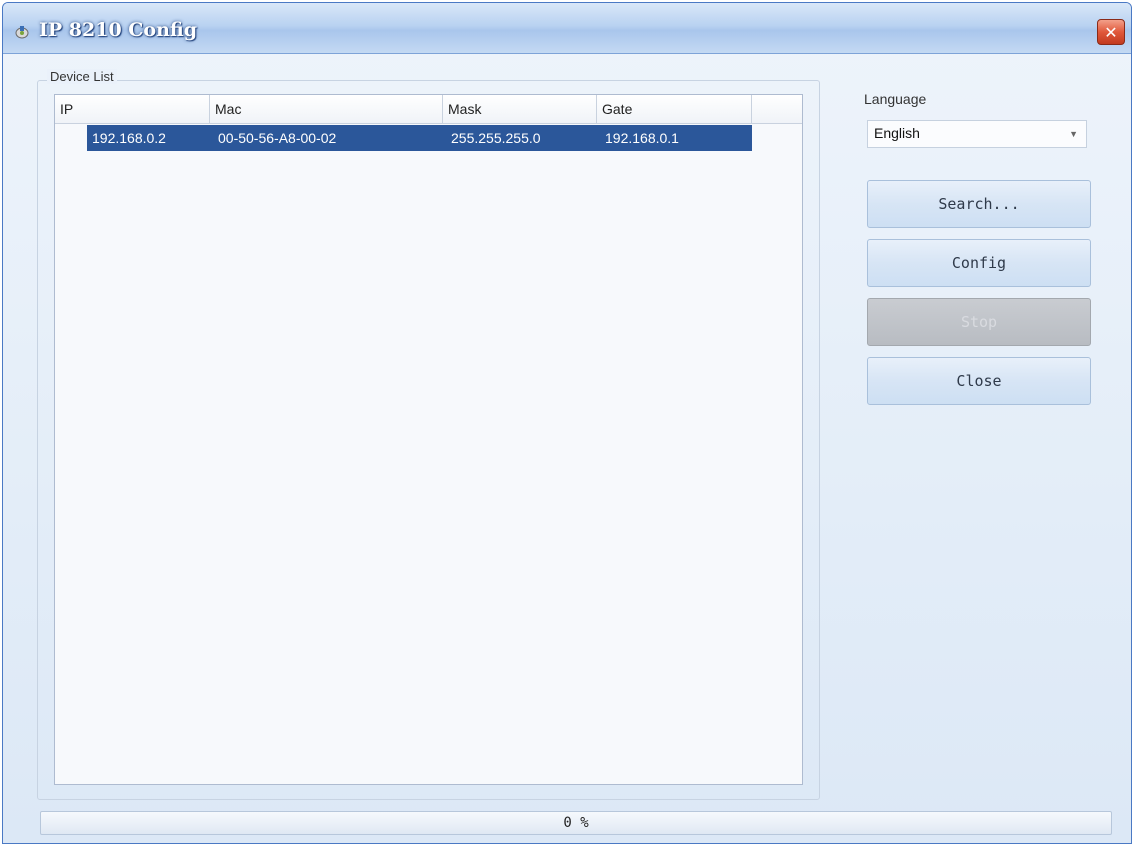 This screenshot has height=846, width=1134. Describe the element at coordinates (132, 109) in the screenshot. I see `column-header-ip: IP` at that location.